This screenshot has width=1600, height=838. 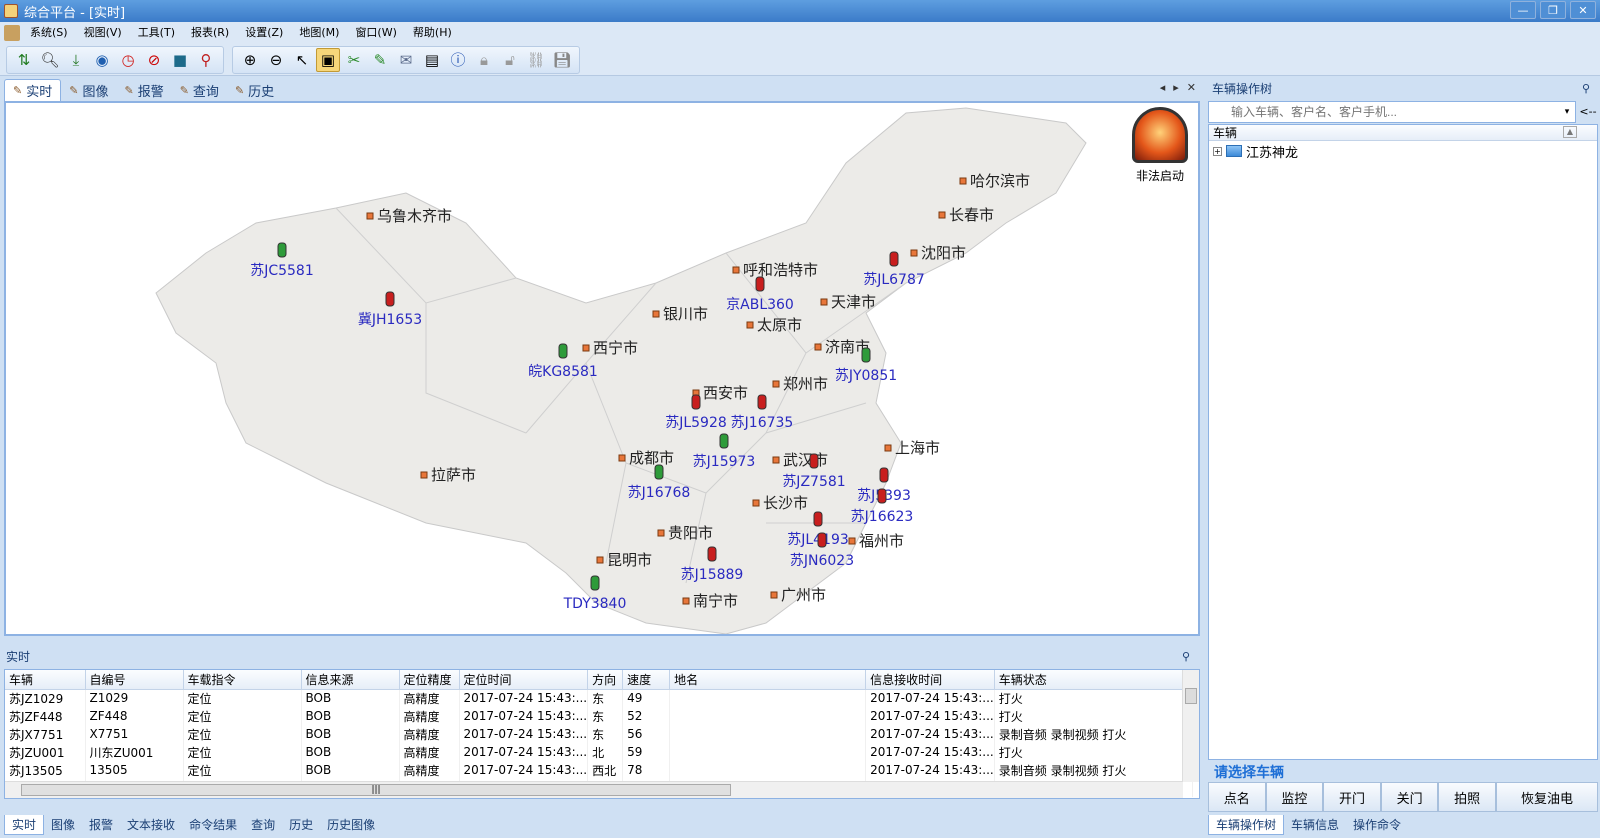 I want to click on stop-icon: ⊘, so click(x=154, y=60).